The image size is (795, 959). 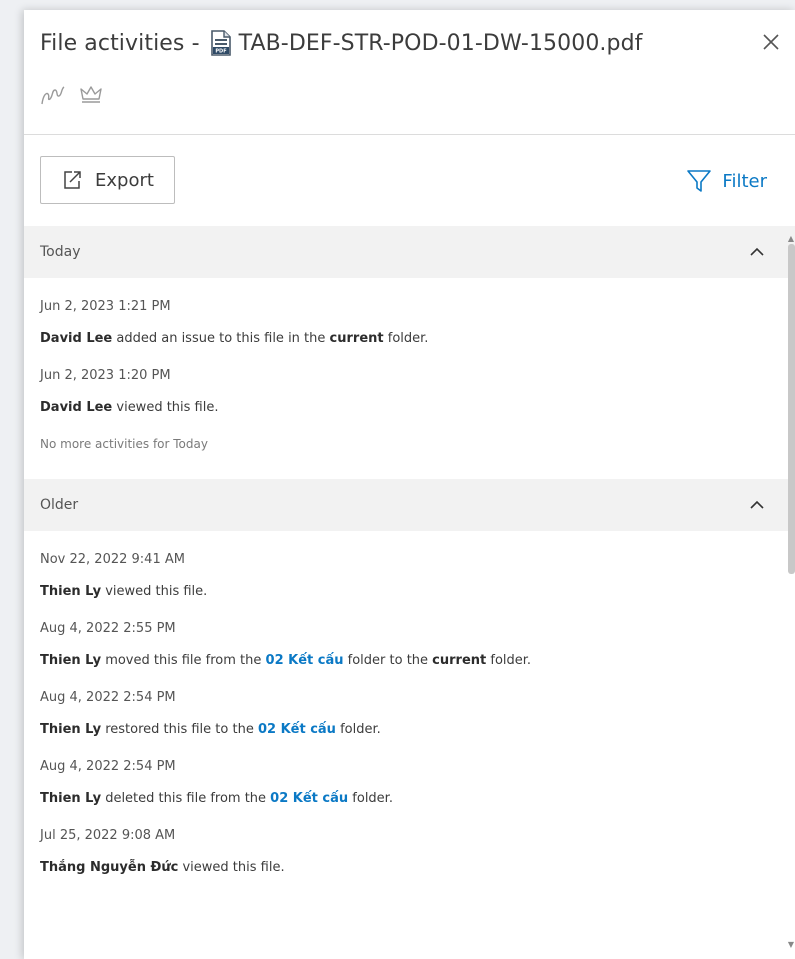 What do you see at coordinates (220, 52) in the screenshot?
I see `pdf-badge-text: PDF` at bounding box center [220, 52].